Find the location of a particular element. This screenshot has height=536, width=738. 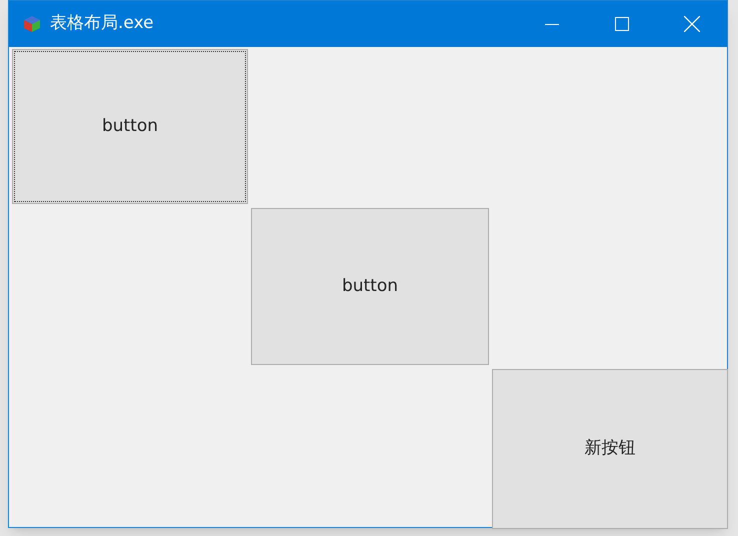

form-button: 新按钮 is located at coordinates (610, 449).